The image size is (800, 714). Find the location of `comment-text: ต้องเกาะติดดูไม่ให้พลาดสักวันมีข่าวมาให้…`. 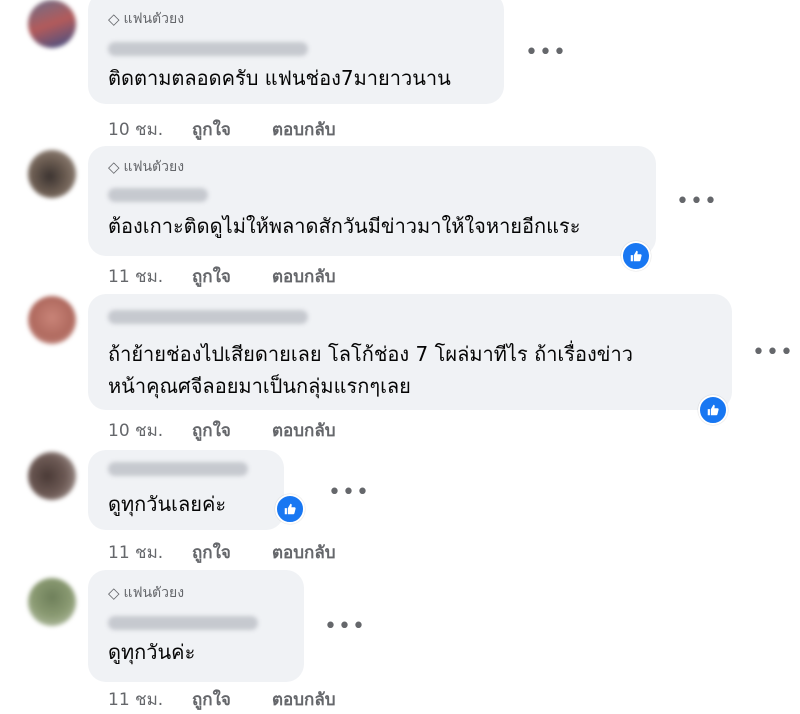

comment-text: ต้องเกาะติดดูไม่ให้พลาดสักวันมีข่าวมาให้… is located at coordinates (344, 226).